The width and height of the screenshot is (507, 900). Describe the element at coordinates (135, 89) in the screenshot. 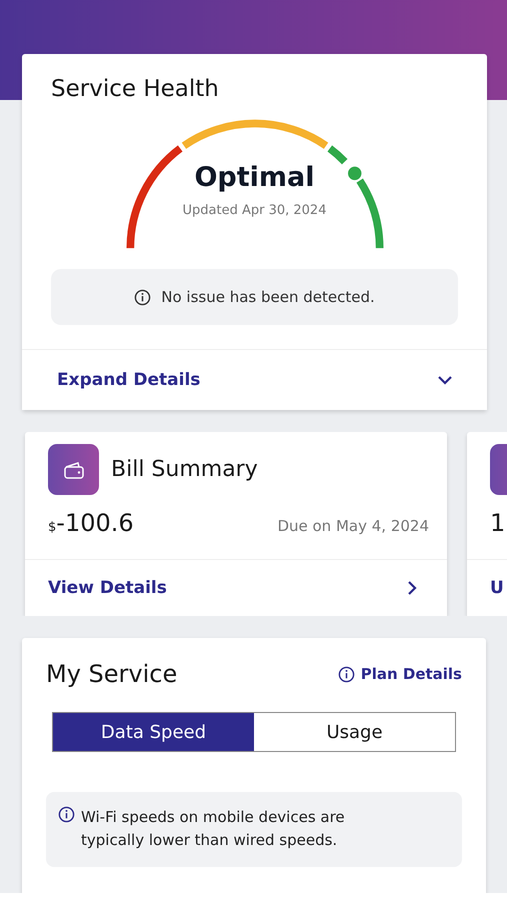

I see `card-title: Service Health` at that location.